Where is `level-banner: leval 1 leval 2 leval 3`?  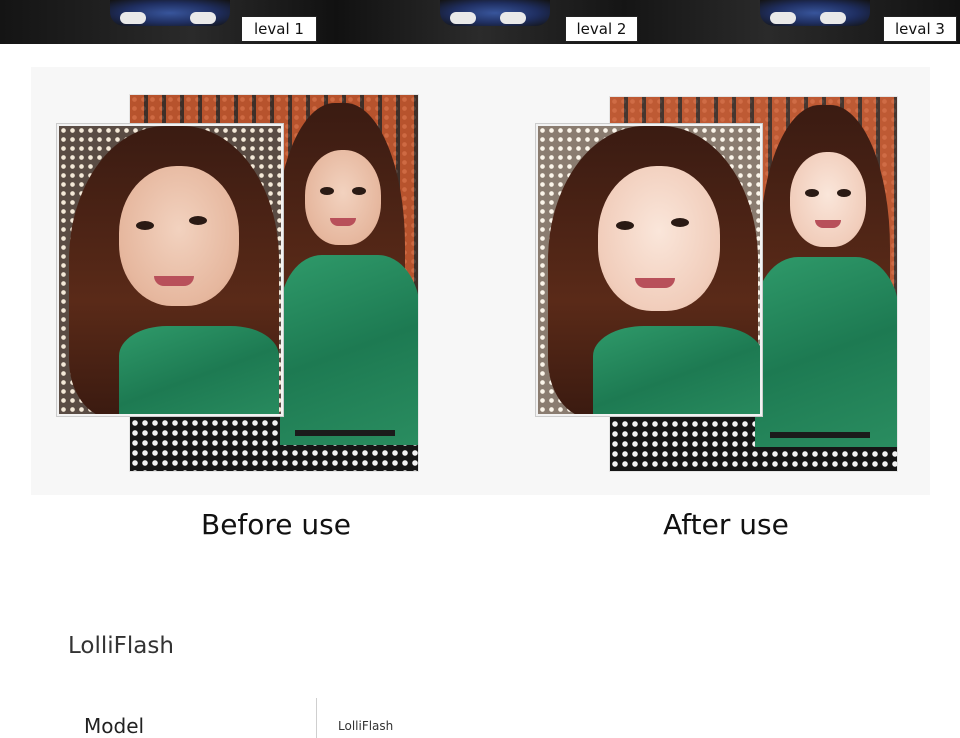
level-banner: leval 1 leval 2 leval 3 is located at coordinates (480, 22).